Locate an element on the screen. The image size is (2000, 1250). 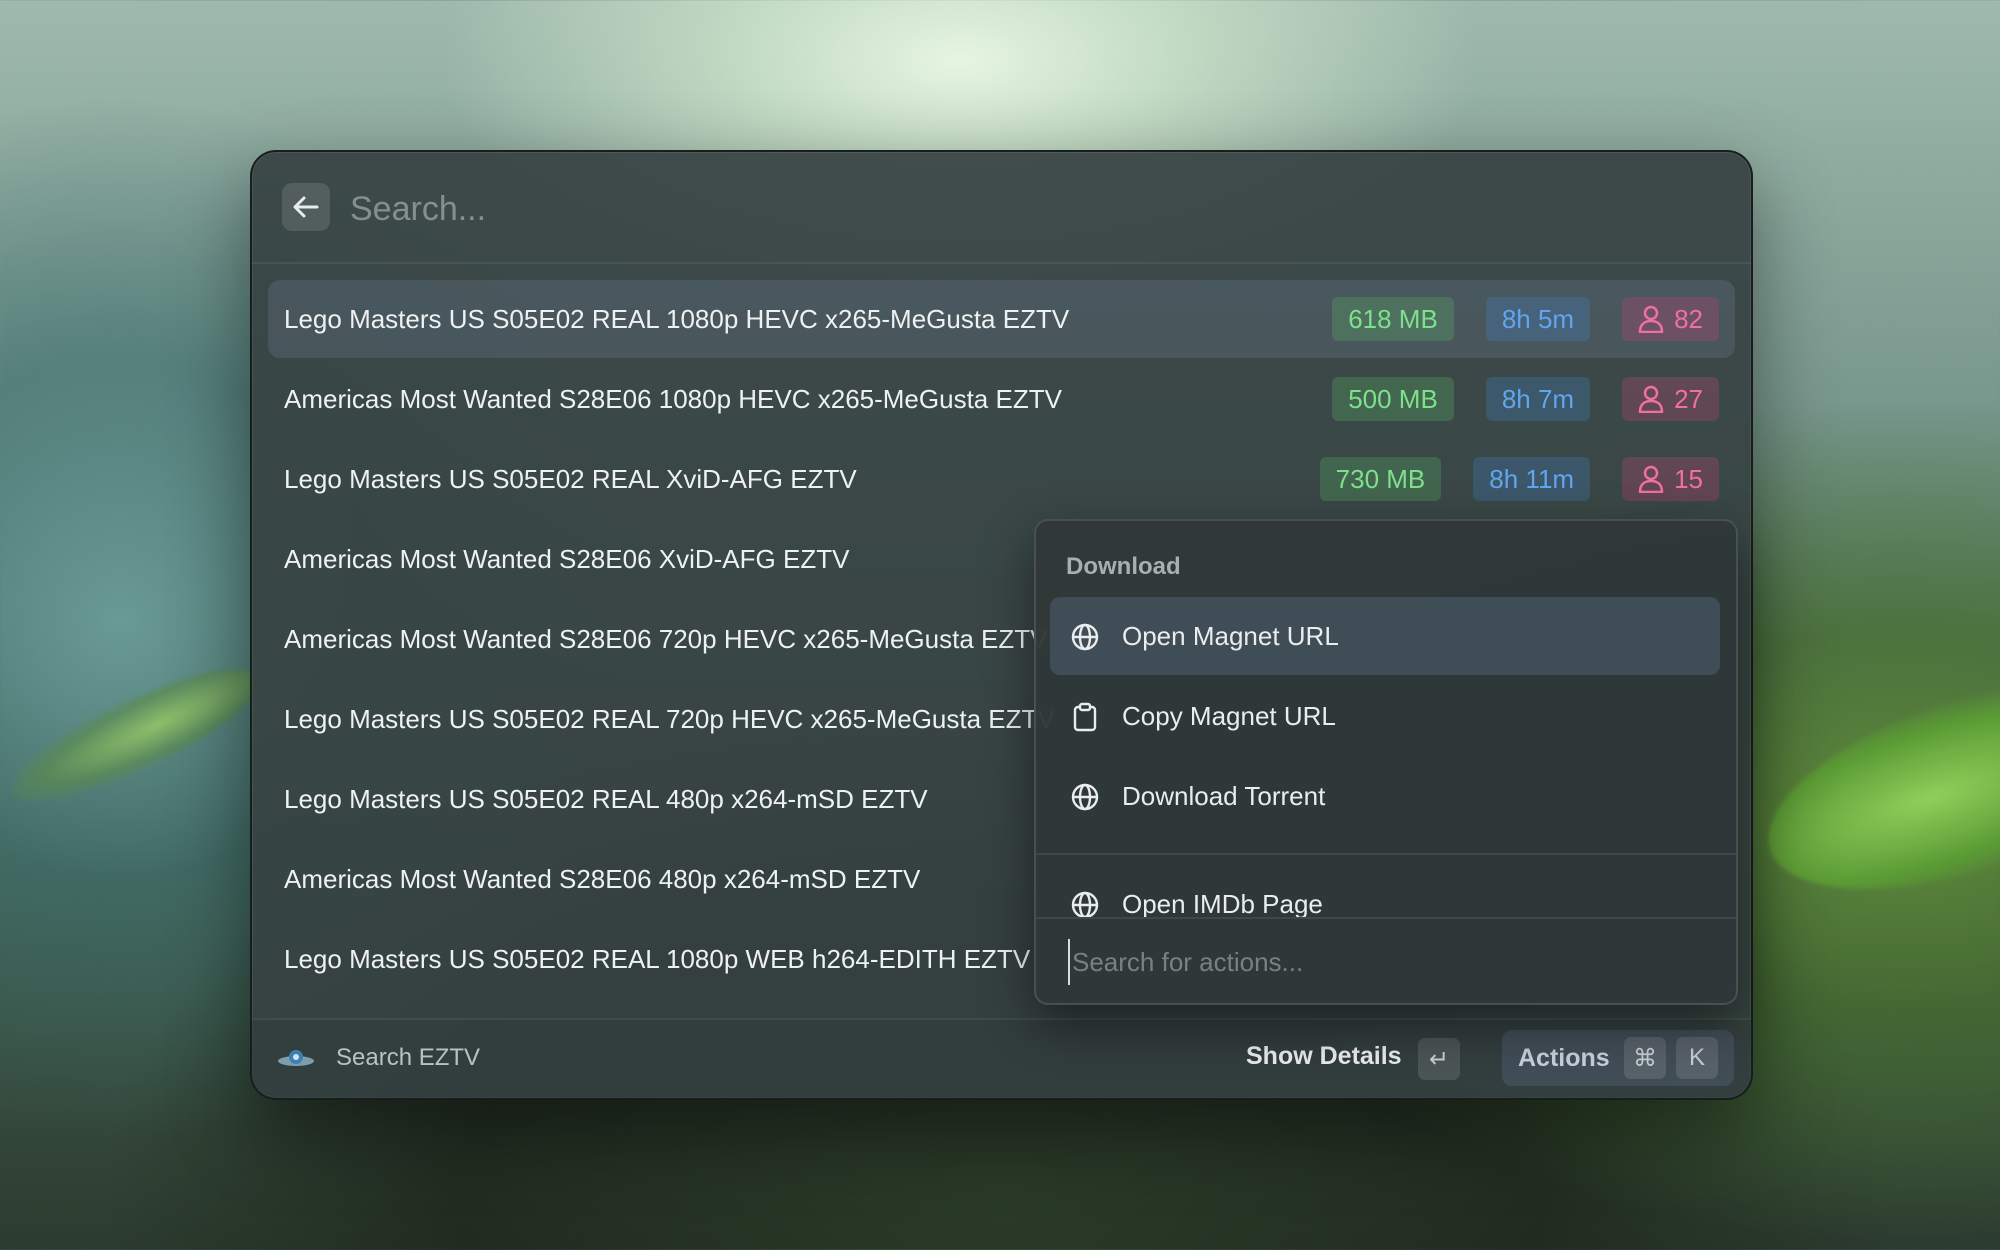
actions-button: Actions ⌘ K is located at coordinates (1618, 1058).